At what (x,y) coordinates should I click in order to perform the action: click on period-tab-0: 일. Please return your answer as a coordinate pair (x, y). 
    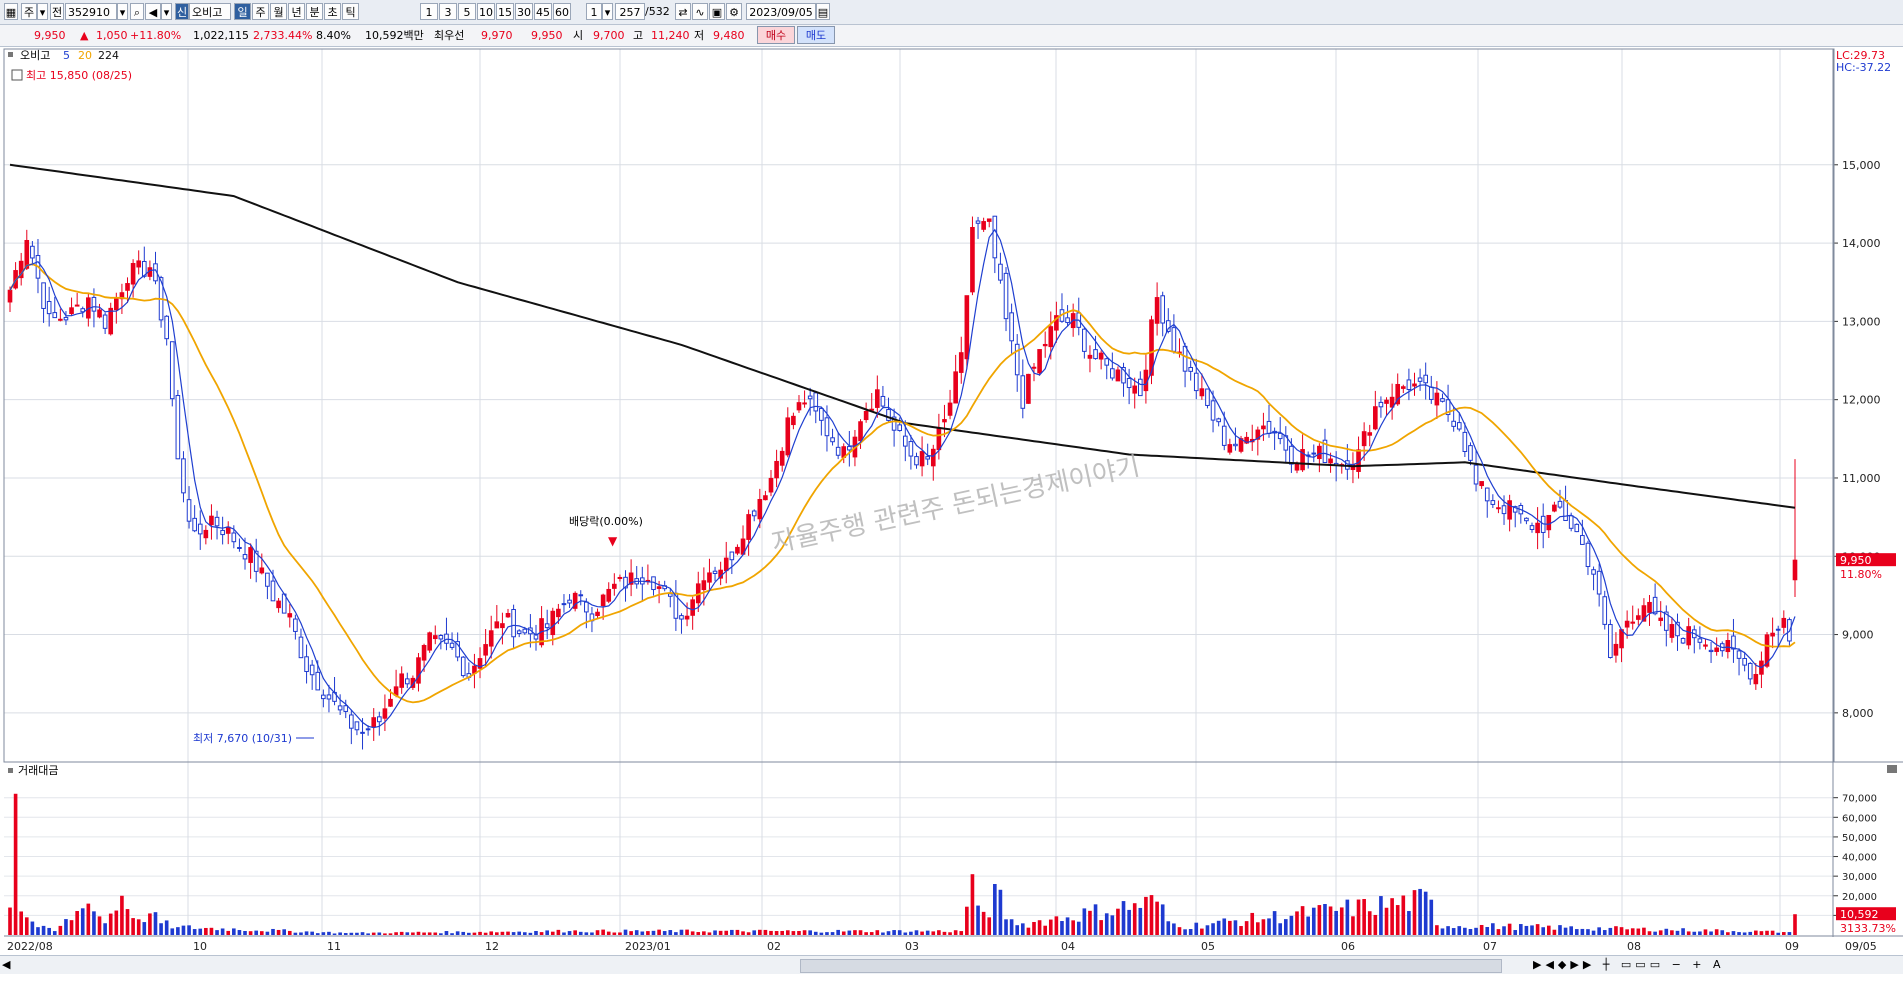
    Looking at the image, I should click on (242, 11).